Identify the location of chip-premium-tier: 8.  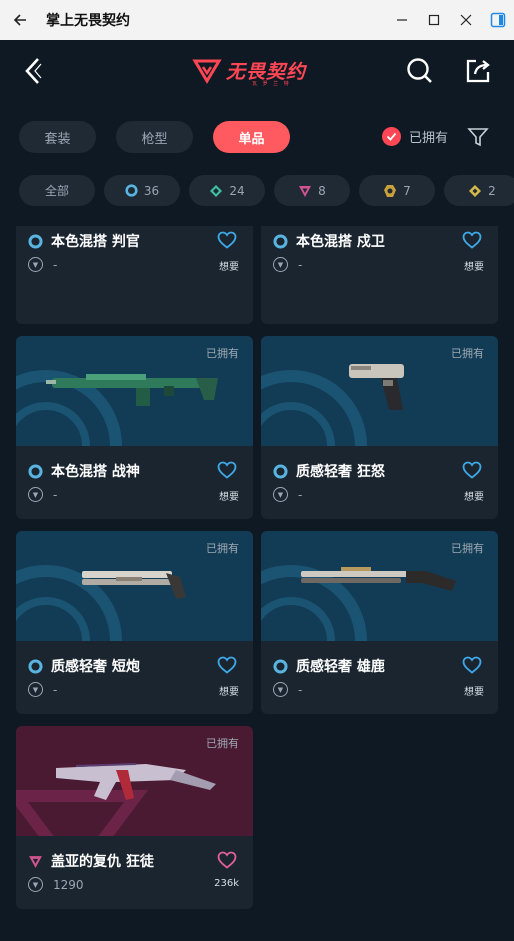
(312, 190).